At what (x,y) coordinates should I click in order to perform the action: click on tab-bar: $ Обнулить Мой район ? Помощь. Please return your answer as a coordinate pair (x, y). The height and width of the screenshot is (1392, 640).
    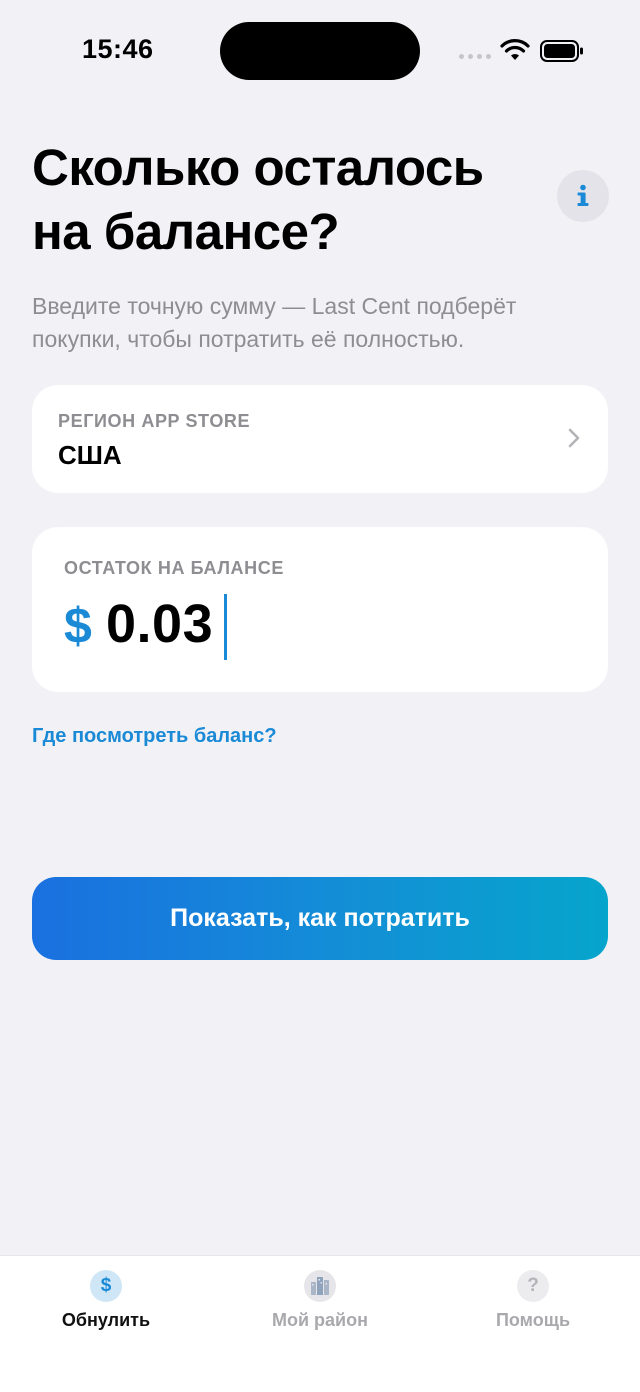
    Looking at the image, I should click on (320, 1323).